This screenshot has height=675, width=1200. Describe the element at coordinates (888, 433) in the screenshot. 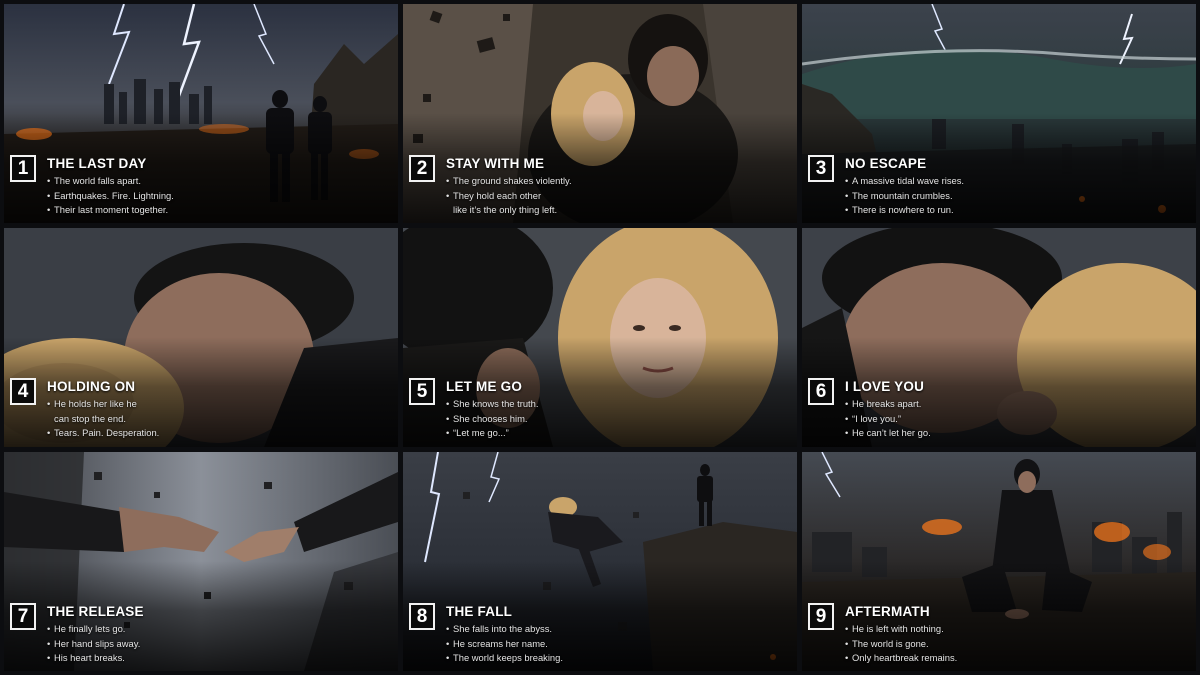

I see `panel-6-line-3: He can’t let her go.` at that location.